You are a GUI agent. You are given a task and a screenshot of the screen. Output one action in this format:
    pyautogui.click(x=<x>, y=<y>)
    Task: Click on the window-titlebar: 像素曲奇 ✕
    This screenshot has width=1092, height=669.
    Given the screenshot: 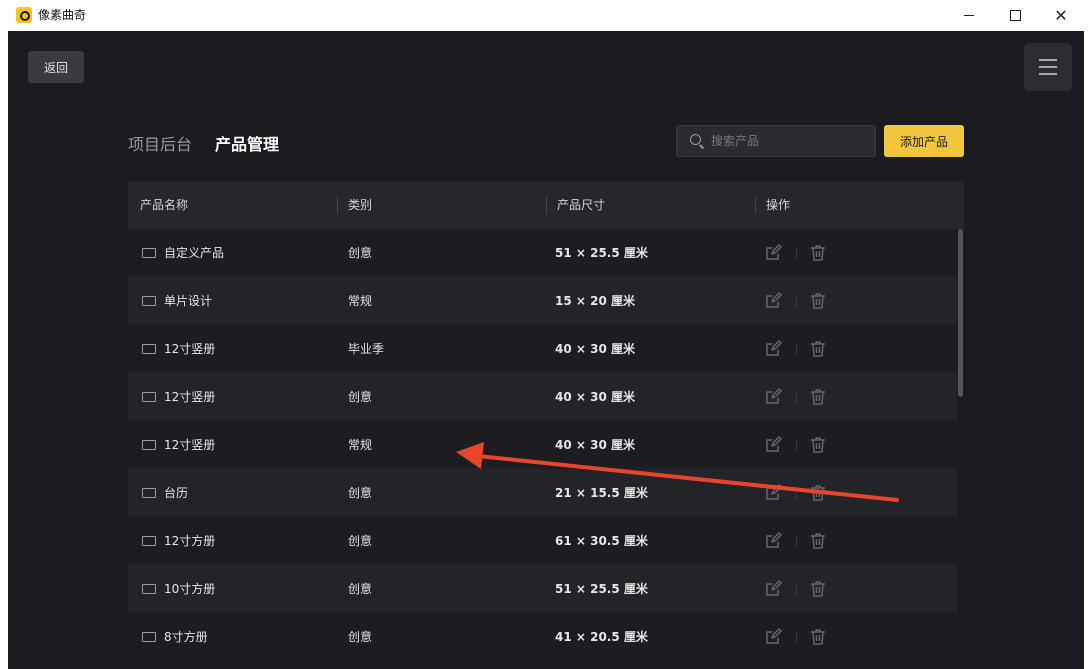 What is the action you would take?
    pyautogui.click(x=546, y=16)
    